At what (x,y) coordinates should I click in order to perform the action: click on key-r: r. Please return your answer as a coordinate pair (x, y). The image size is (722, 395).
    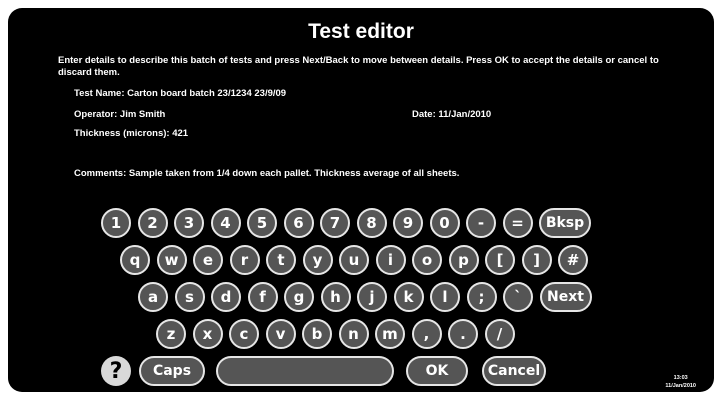
    Looking at the image, I should click on (244, 260).